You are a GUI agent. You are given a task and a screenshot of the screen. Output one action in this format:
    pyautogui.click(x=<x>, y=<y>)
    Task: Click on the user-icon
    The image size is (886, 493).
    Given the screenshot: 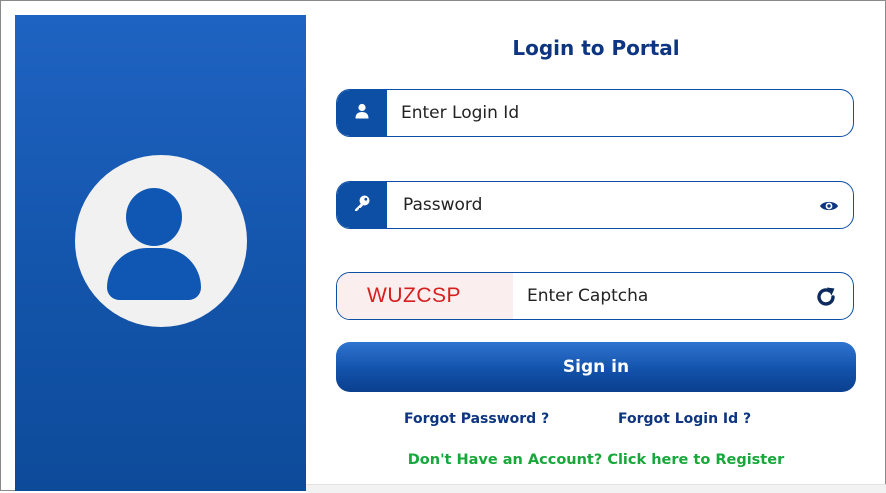 What is the action you would take?
    pyautogui.click(x=362, y=113)
    